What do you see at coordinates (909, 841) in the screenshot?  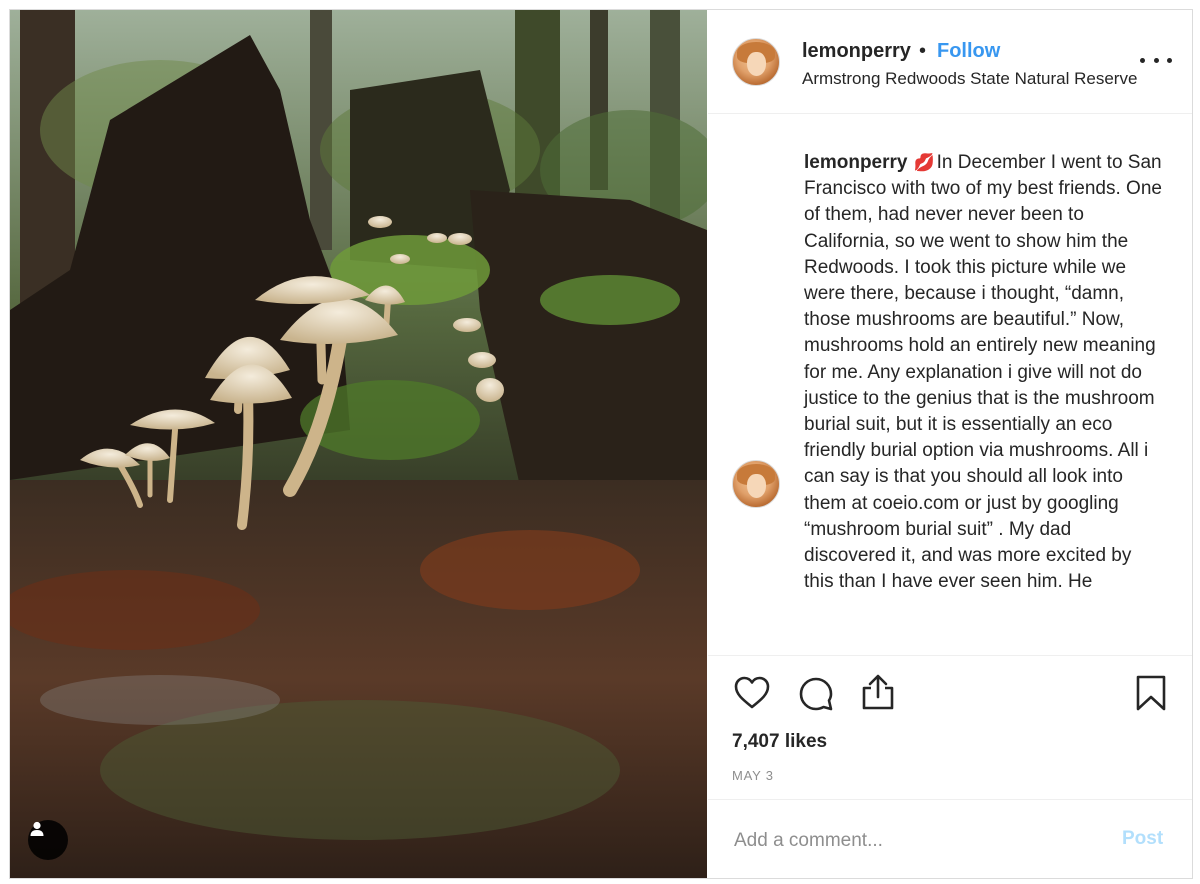 I see `comment-input` at bounding box center [909, 841].